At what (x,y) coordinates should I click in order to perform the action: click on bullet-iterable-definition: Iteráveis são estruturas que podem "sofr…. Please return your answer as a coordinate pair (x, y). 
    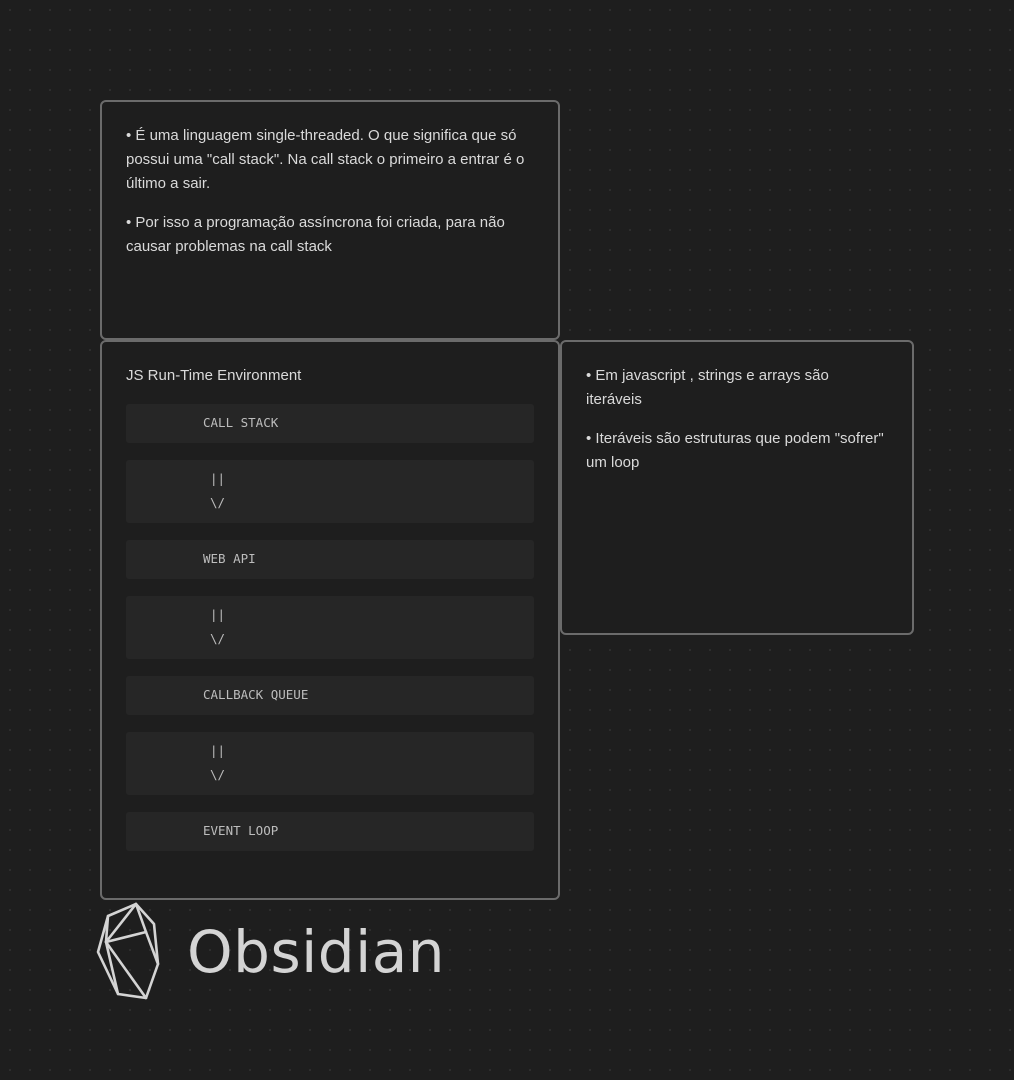
    Looking at the image, I should click on (737, 451).